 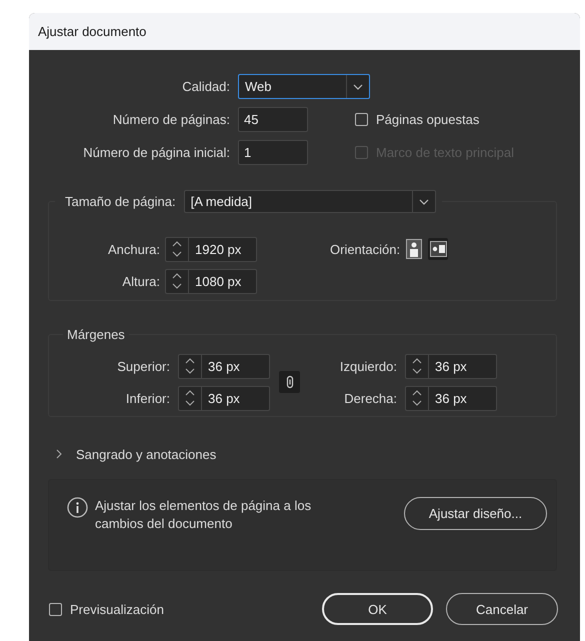 What do you see at coordinates (365, 249) in the screenshot?
I see `field-label: Orientación:` at bounding box center [365, 249].